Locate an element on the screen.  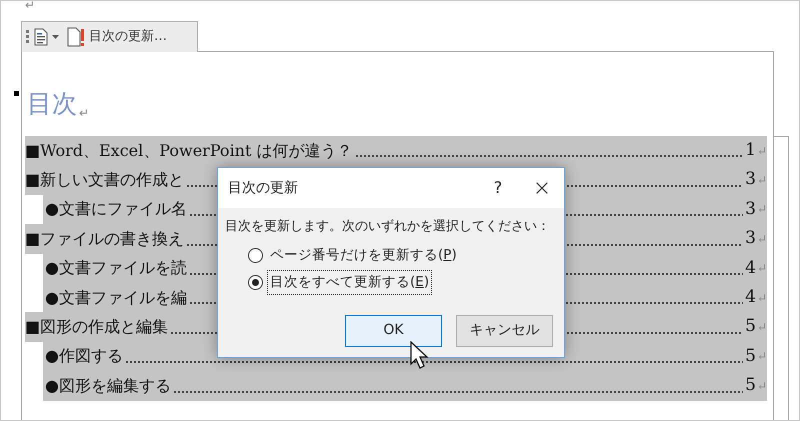
help-button: ? is located at coordinates (498, 188).